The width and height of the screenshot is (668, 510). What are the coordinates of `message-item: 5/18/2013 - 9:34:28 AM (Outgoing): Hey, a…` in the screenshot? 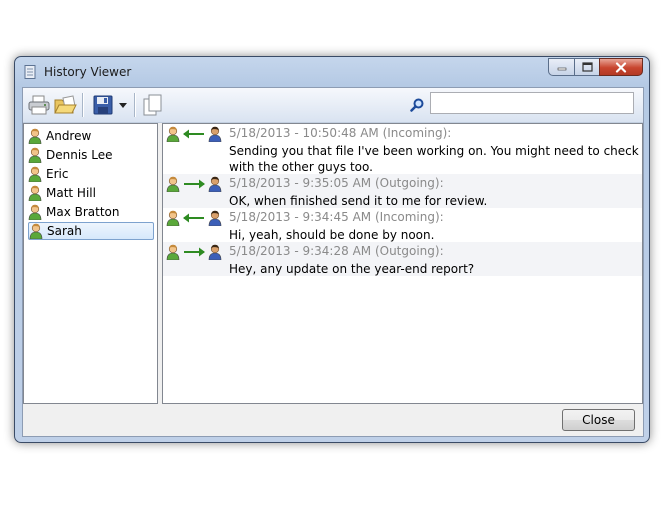 It's located at (402, 259).